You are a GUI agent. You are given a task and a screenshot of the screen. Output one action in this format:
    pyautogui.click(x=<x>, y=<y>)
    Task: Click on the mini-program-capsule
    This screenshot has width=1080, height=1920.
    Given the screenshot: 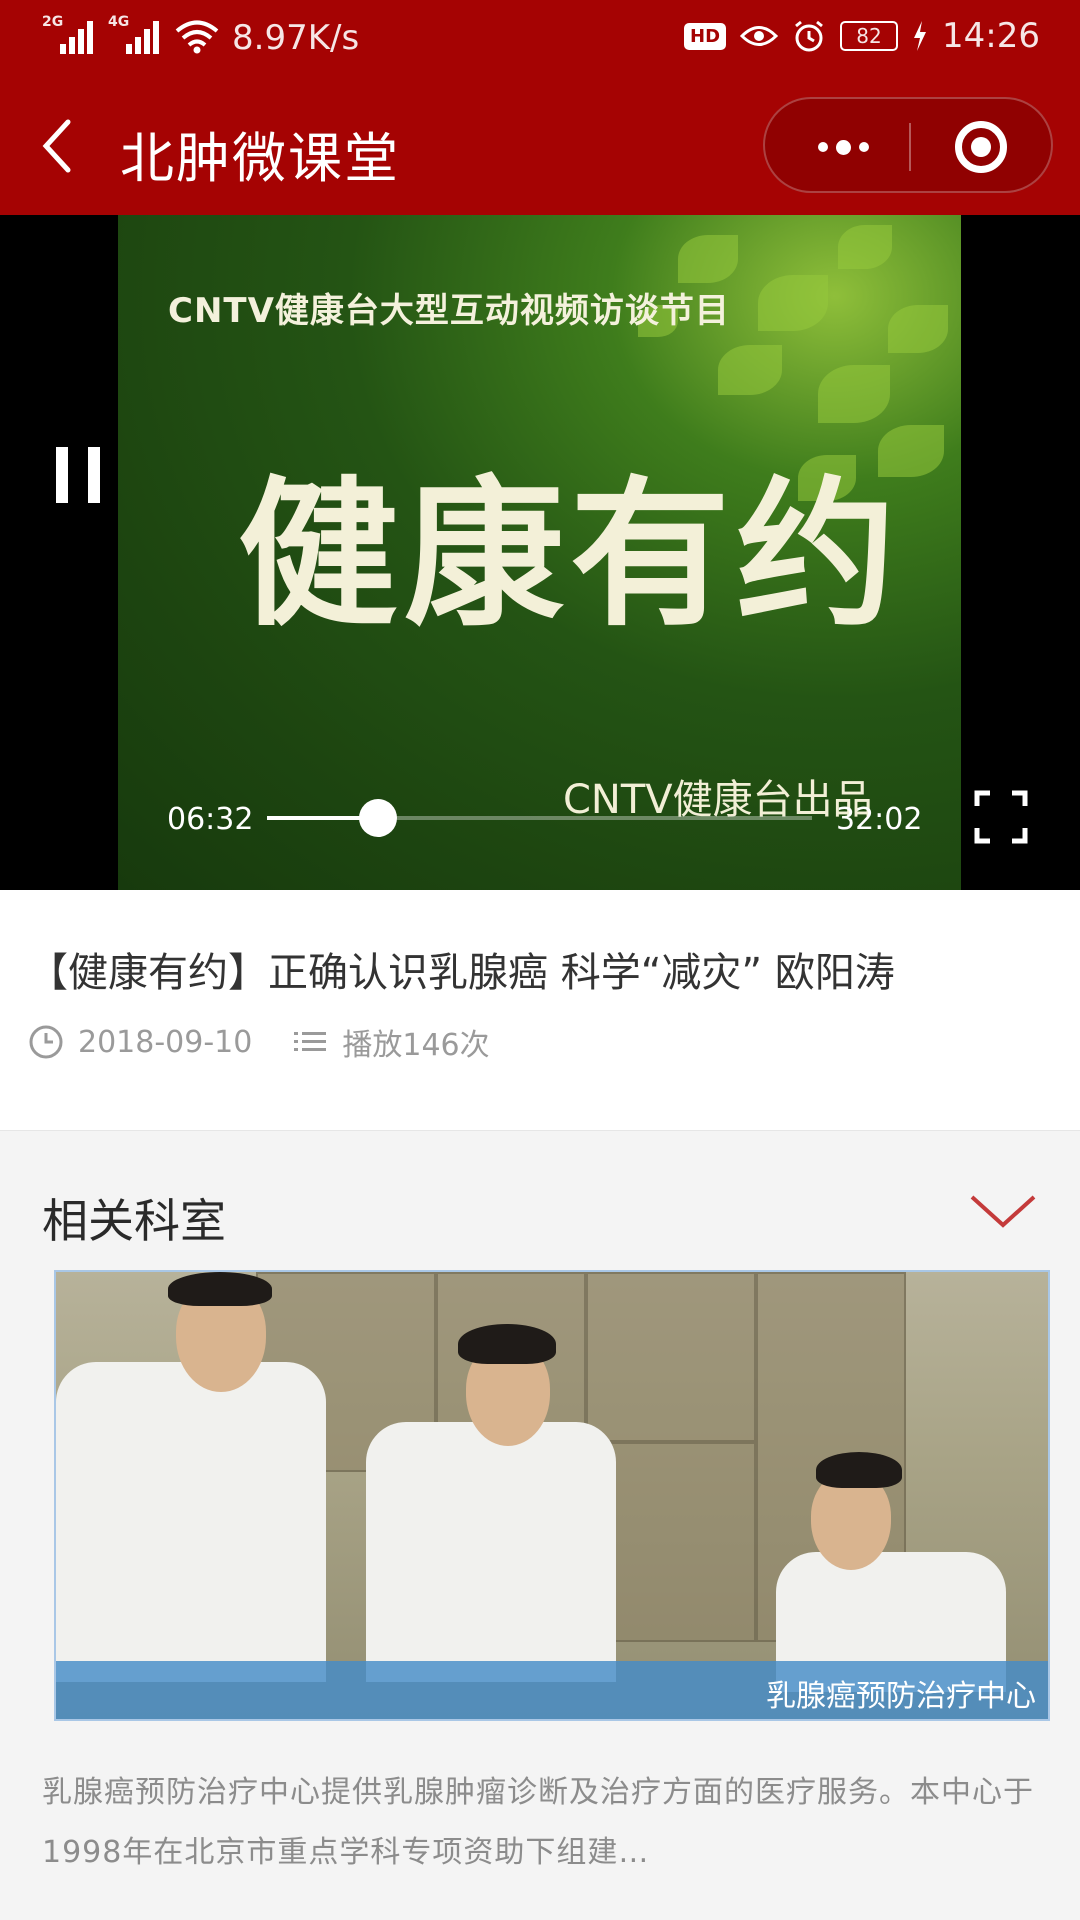 What is the action you would take?
    pyautogui.click(x=908, y=145)
    